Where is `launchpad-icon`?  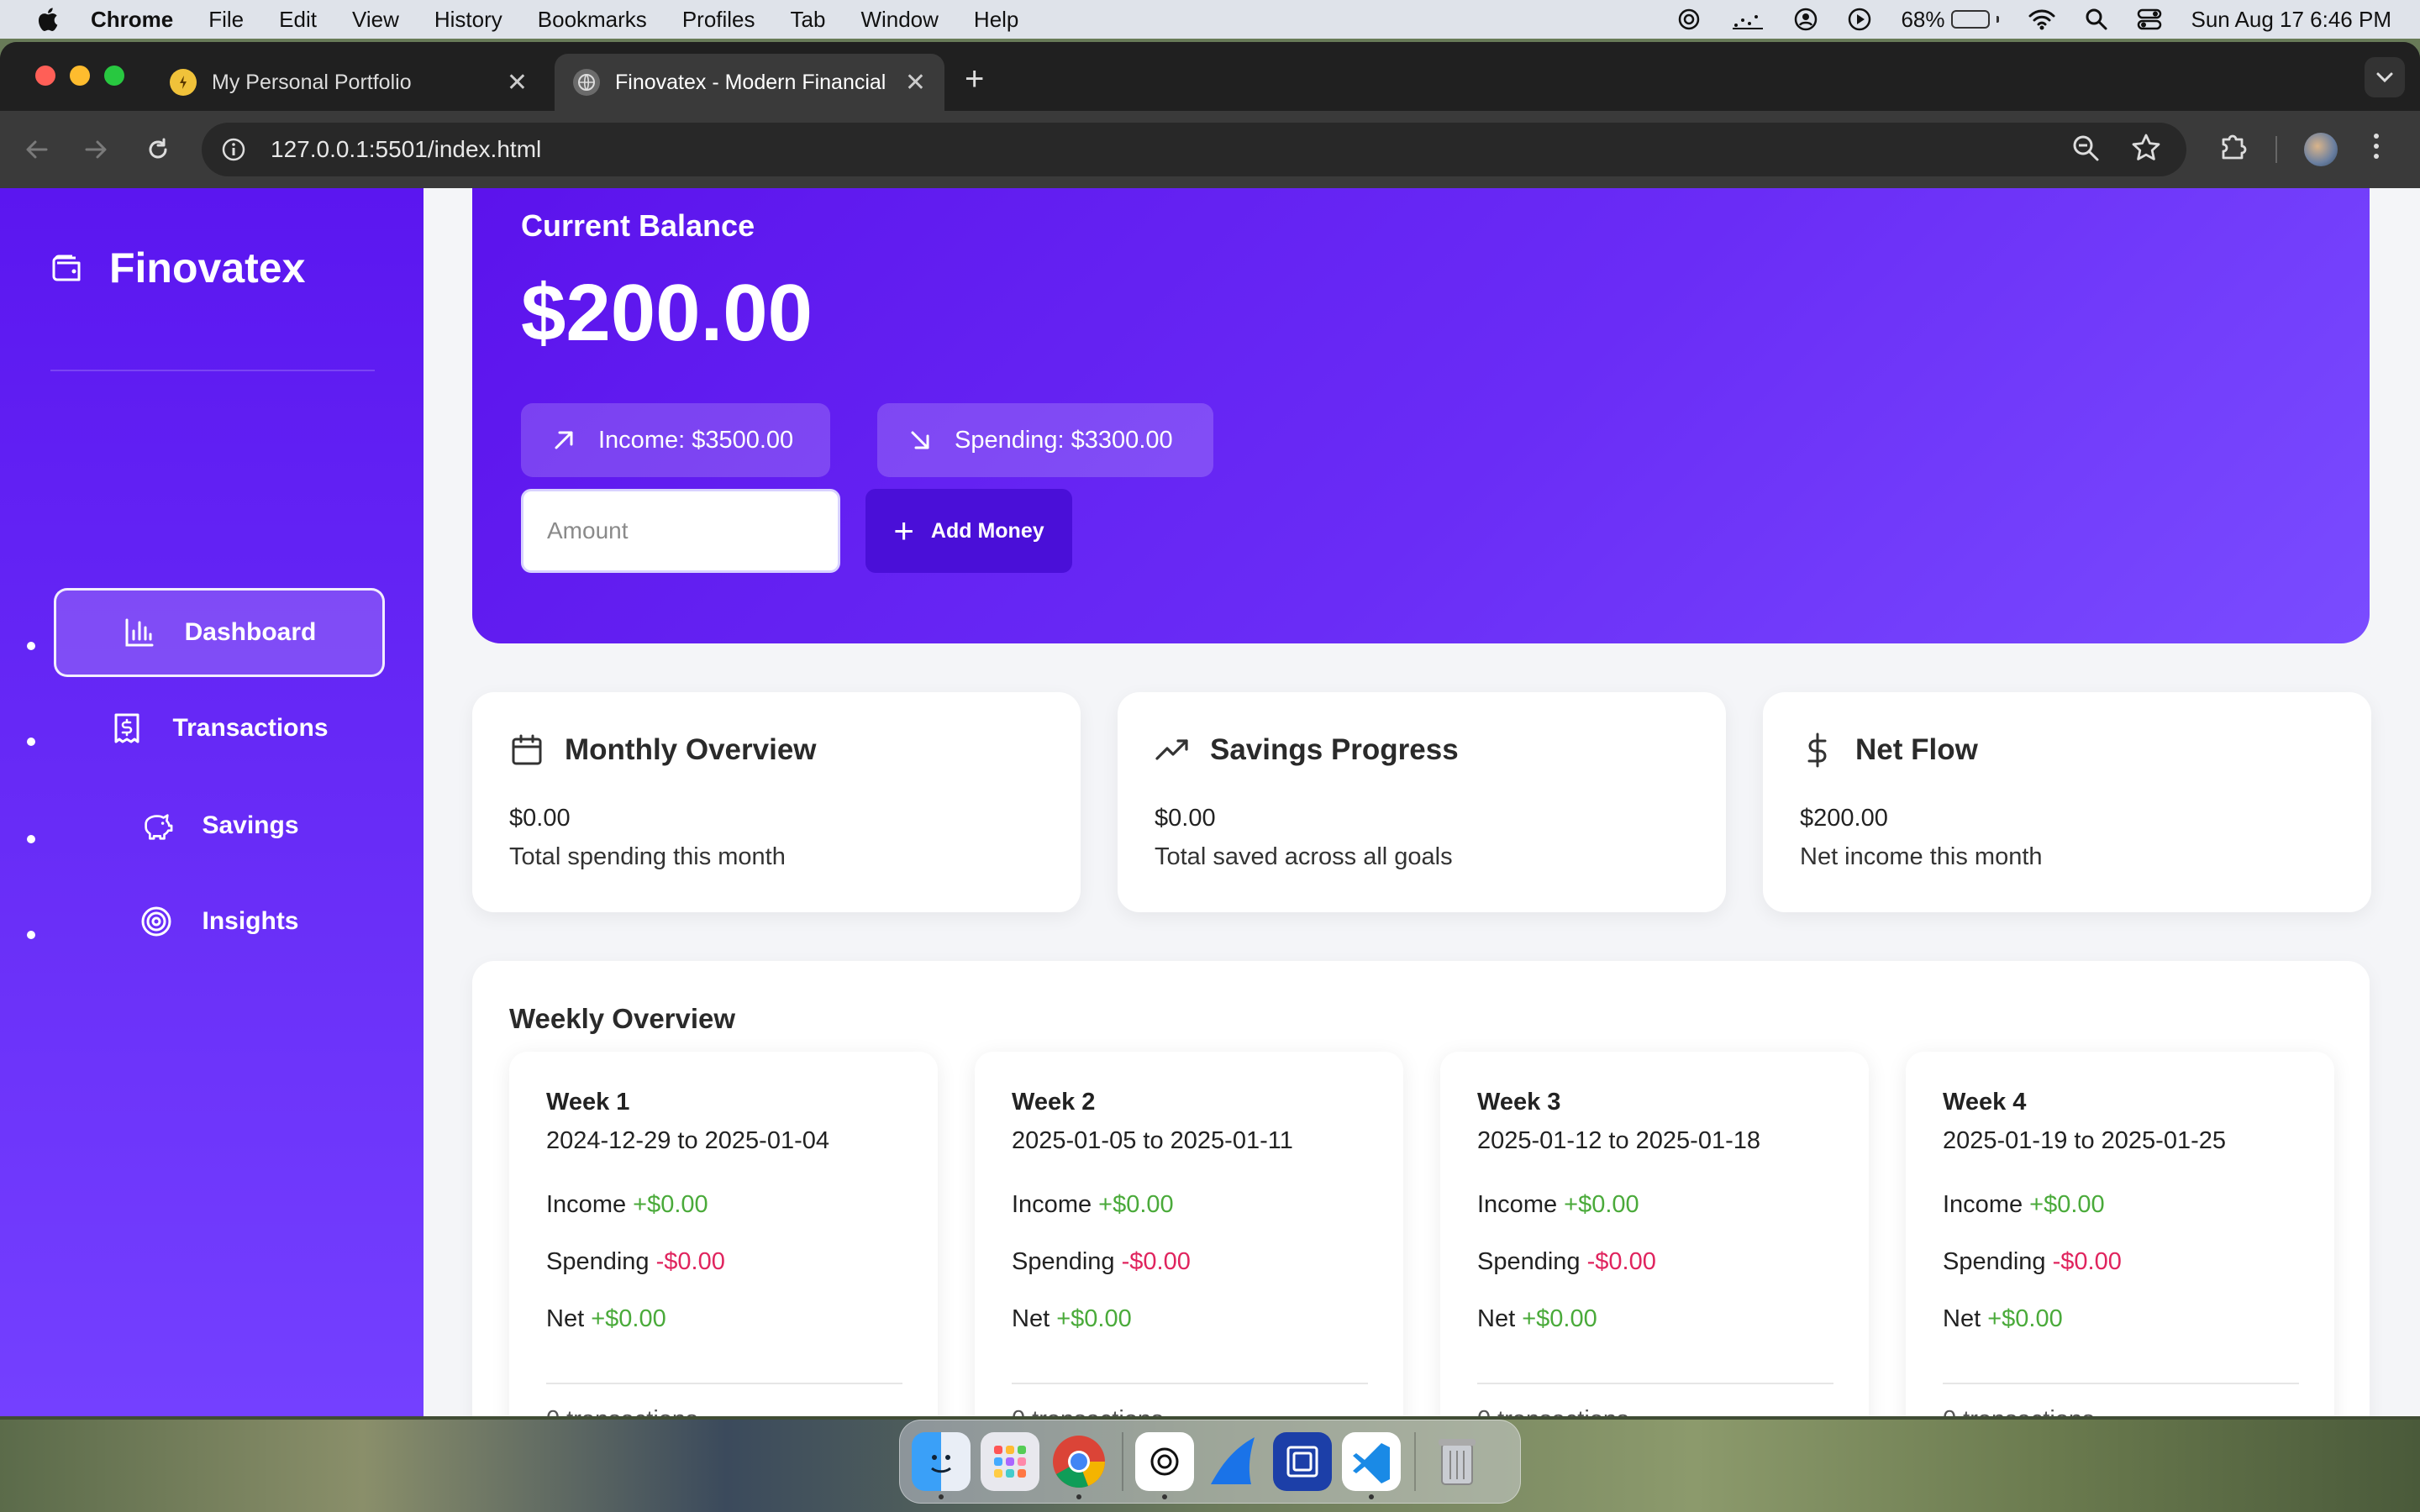 launchpad-icon is located at coordinates (1010, 1461).